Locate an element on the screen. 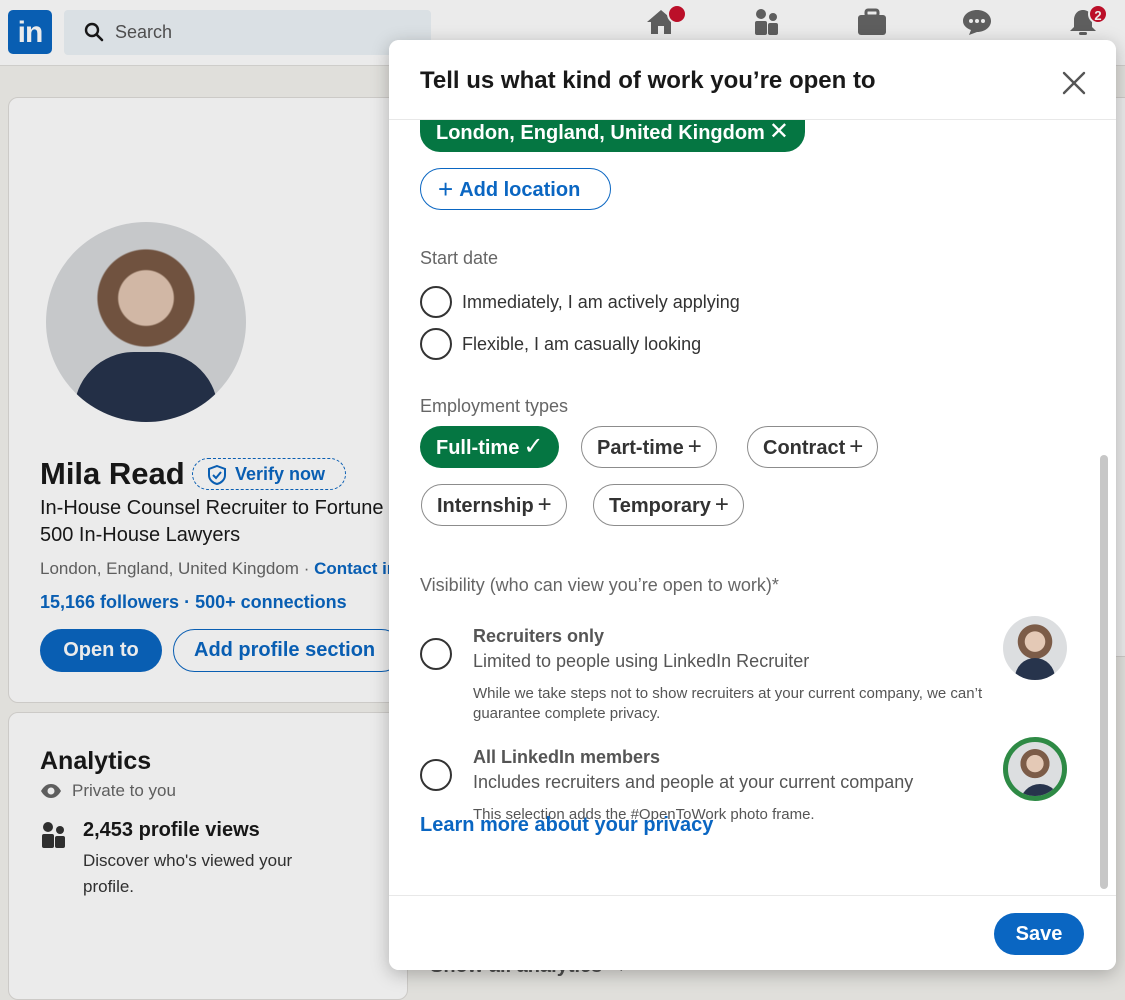  employment-chip-part-time: Part-time + is located at coordinates (649, 447).